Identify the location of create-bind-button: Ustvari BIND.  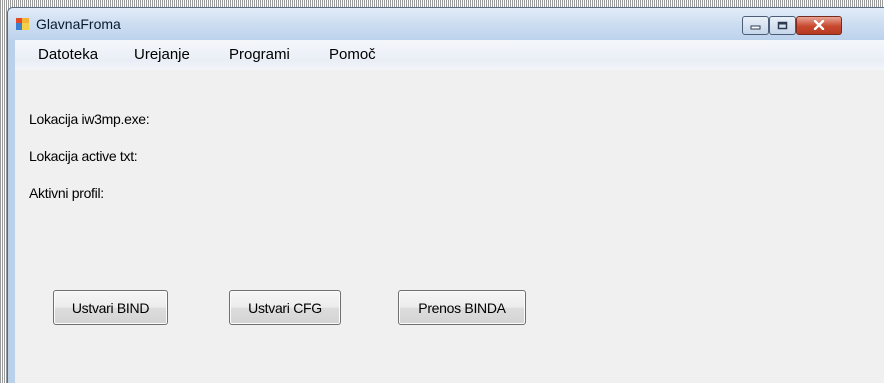
(110, 307).